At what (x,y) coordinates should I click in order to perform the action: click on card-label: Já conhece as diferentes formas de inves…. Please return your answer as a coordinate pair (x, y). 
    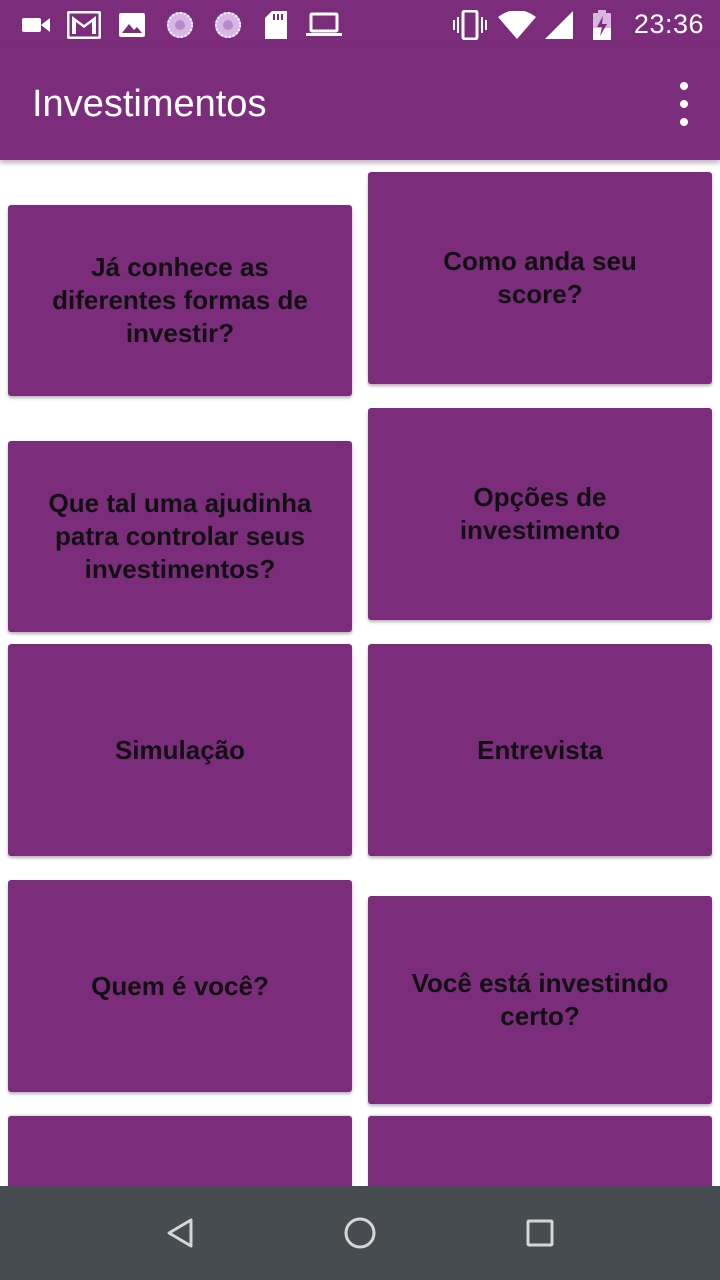
    Looking at the image, I should click on (180, 300).